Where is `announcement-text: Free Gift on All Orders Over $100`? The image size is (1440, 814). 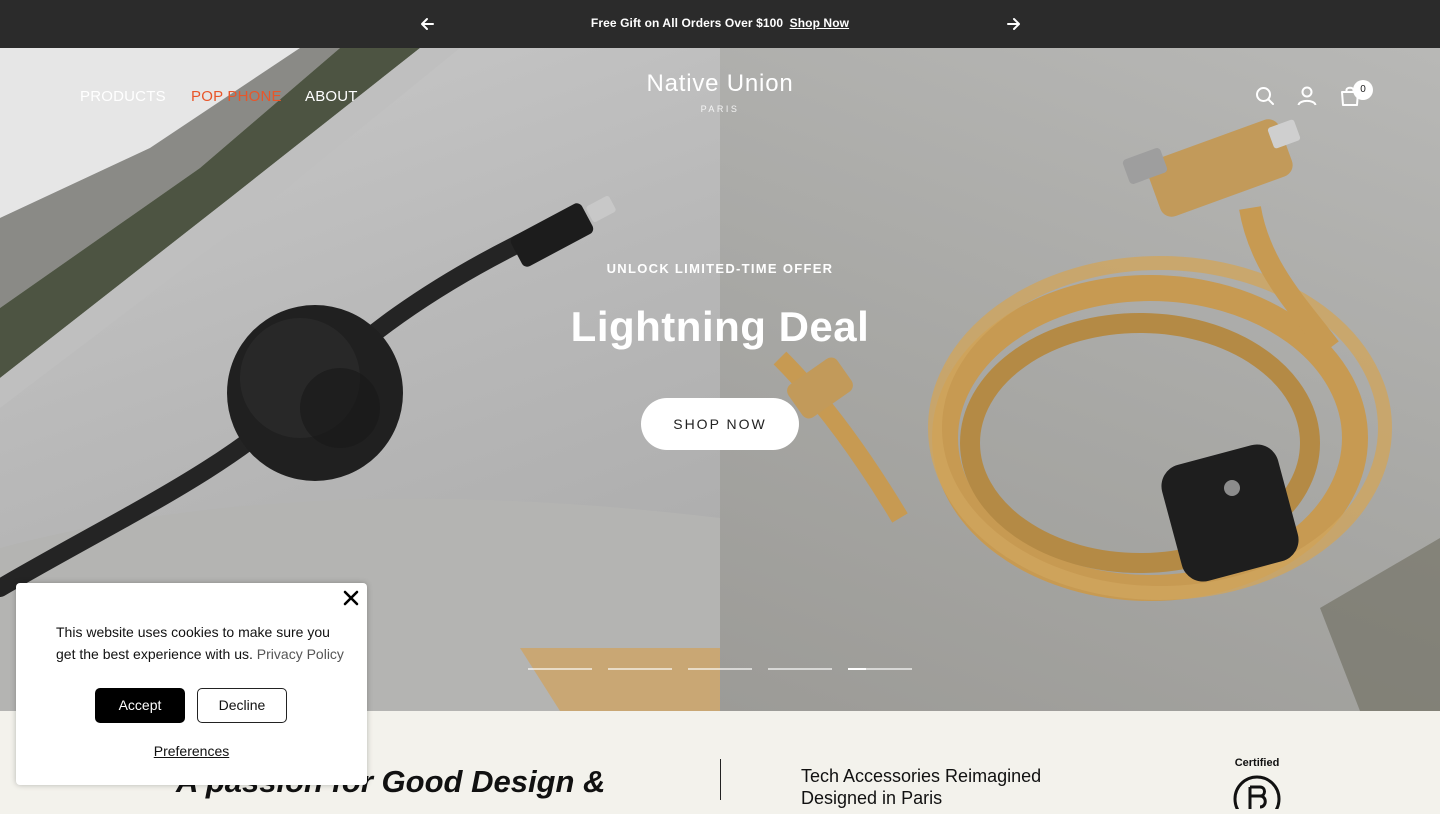 announcement-text: Free Gift on All Orders Over $100 is located at coordinates (687, 23).